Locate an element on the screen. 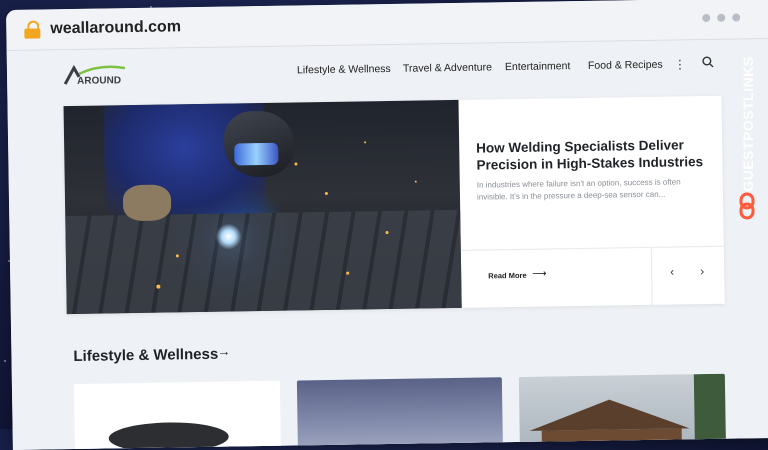 The width and height of the screenshot is (768, 450). window-controls is located at coordinates (721, 18).